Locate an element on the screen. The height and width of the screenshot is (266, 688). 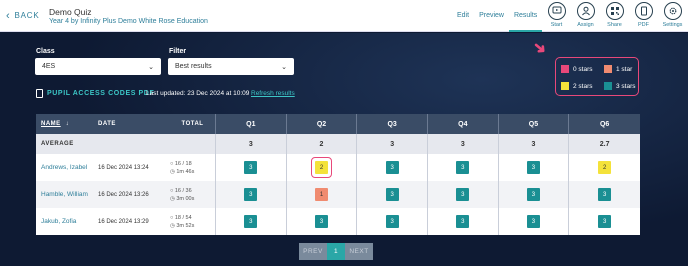
name-column-header: NAME ↓ is located at coordinates (64, 124).